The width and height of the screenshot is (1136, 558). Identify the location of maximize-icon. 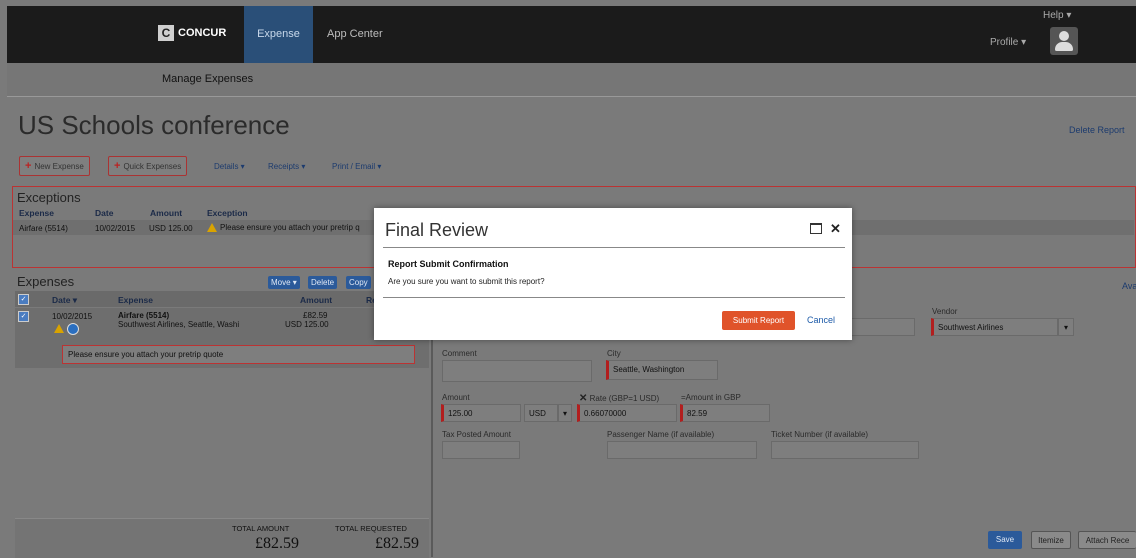
(816, 228).